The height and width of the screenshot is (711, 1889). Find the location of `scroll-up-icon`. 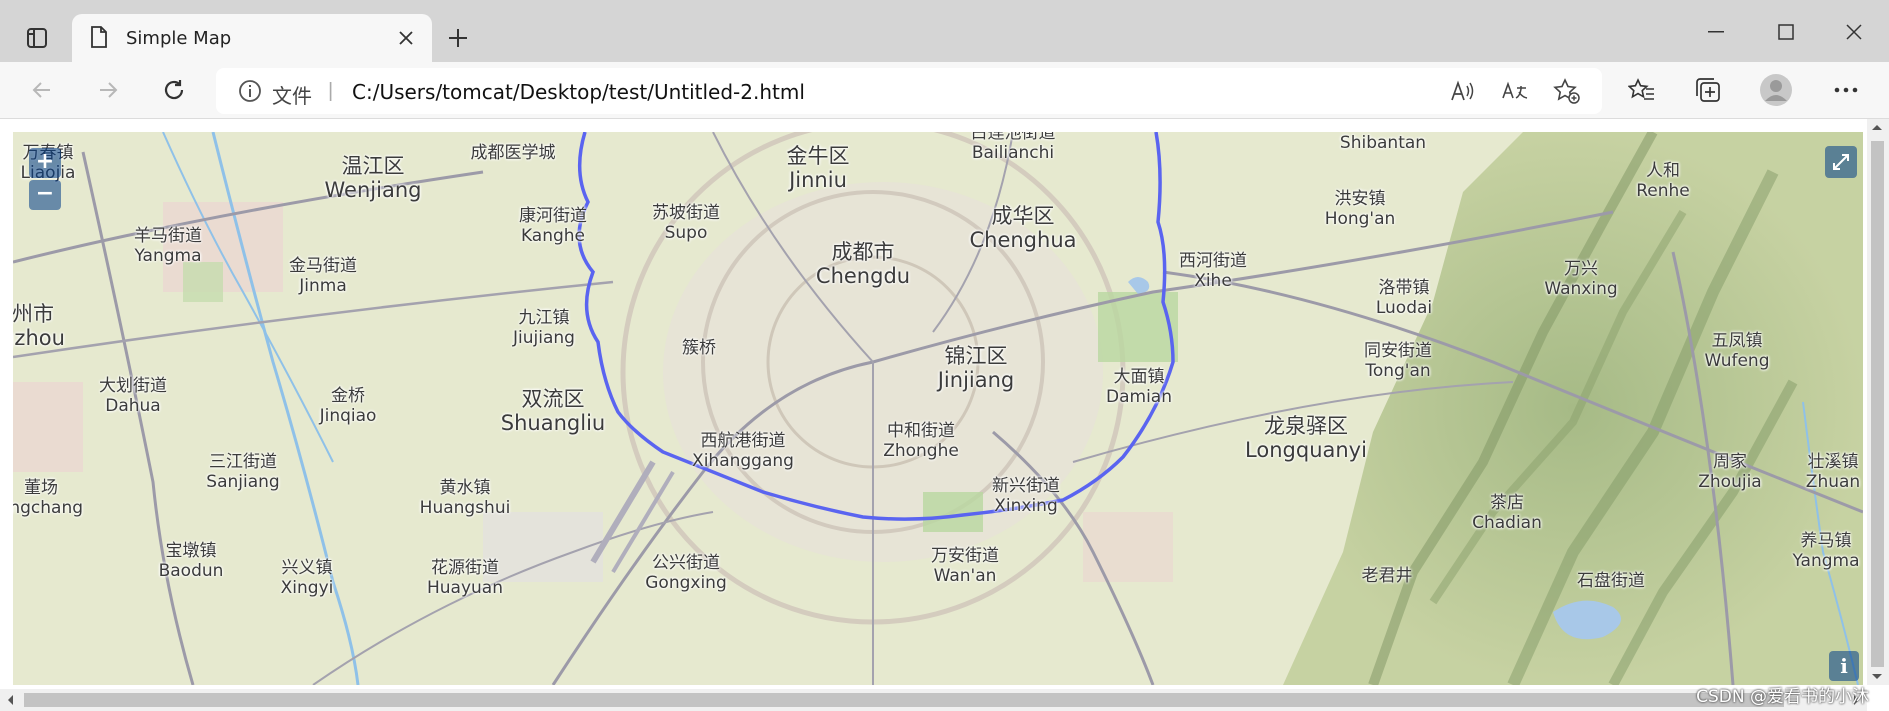

scroll-up-icon is located at coordinates (1877, 127).